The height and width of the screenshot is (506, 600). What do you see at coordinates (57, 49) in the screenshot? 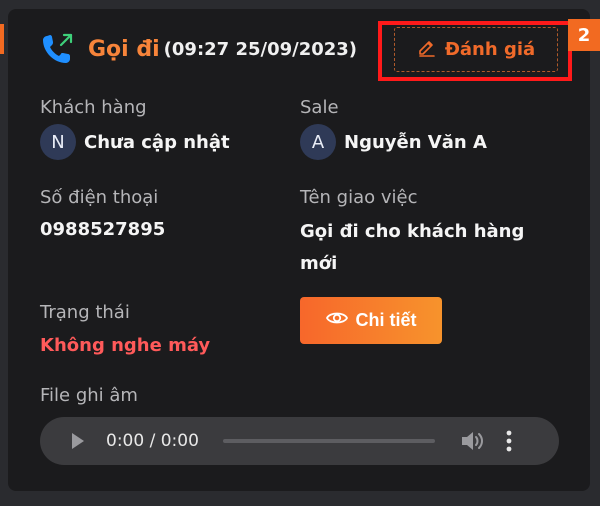
I see `outgoing-call-icon` at bounding box center [57, 49].